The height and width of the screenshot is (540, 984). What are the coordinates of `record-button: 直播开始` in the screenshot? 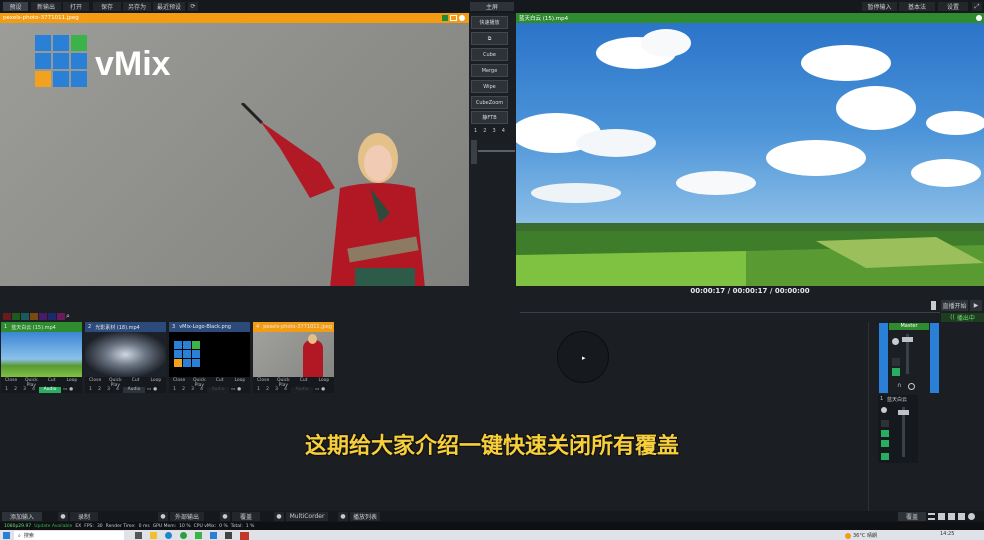 It's located at (954, 305).